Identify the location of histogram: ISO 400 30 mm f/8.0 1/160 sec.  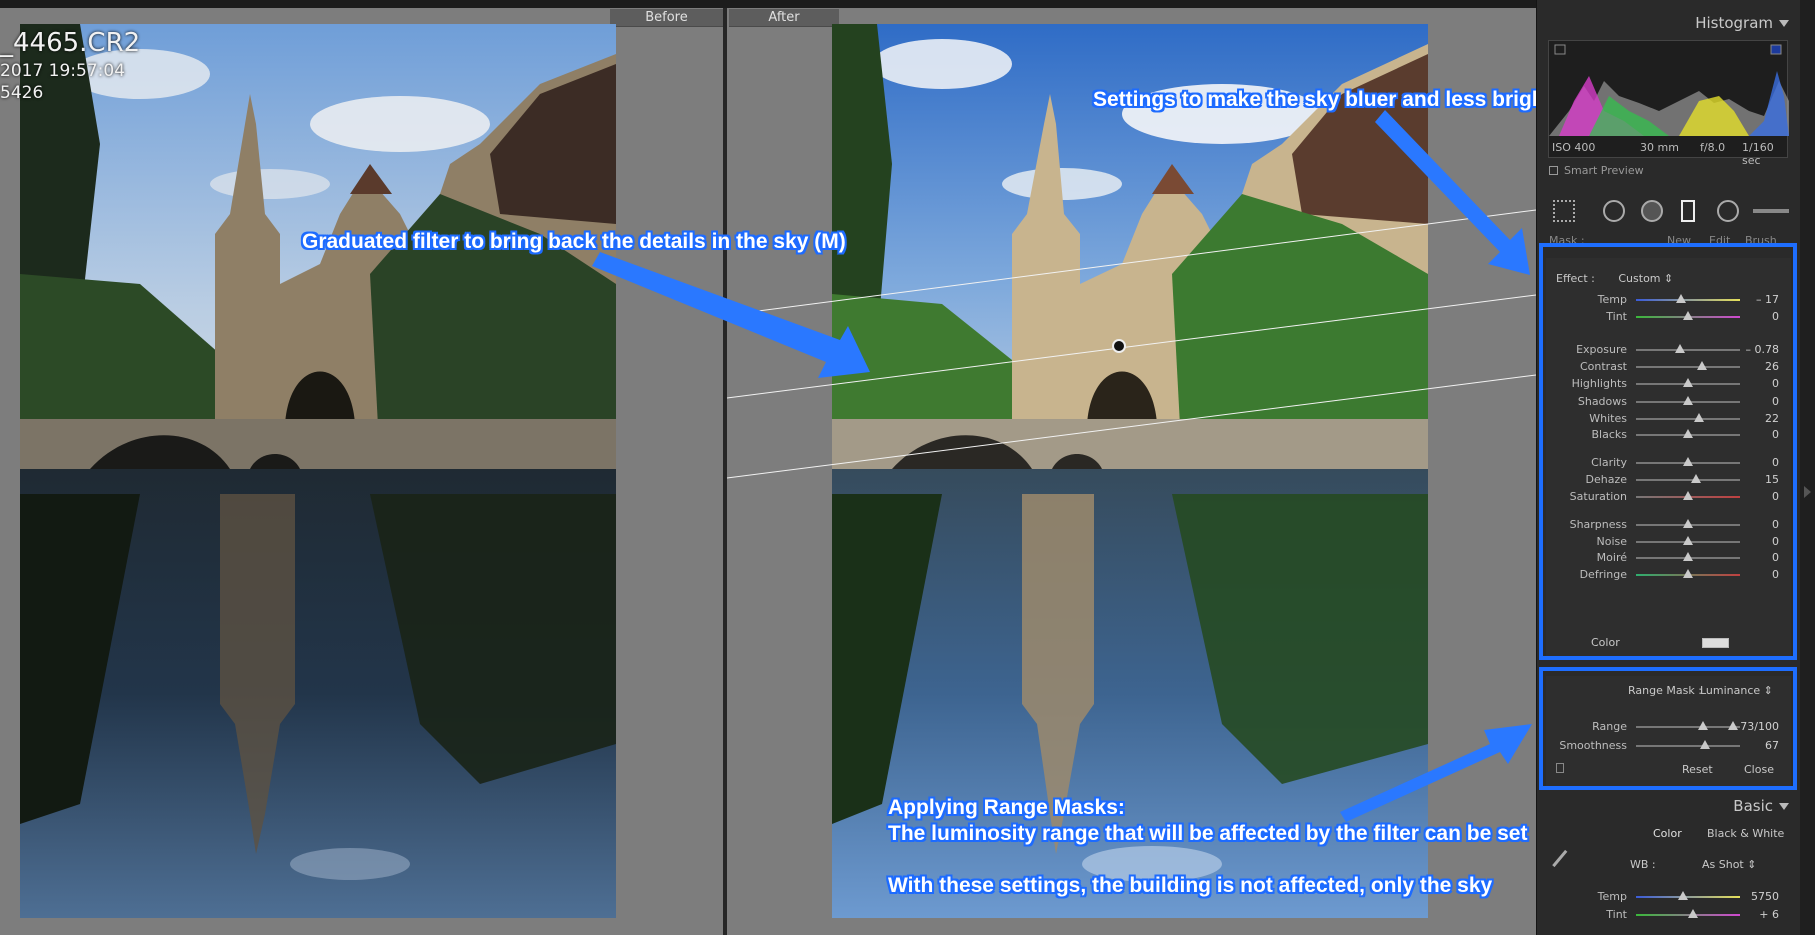
(1668, 103).